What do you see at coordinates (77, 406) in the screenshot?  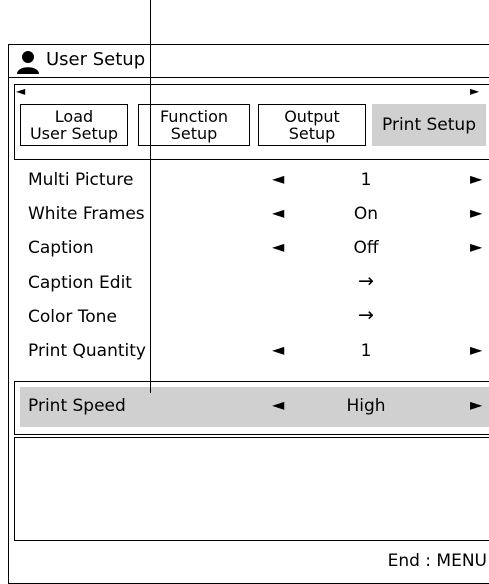 I see `setting-label: Print Speed` at bounding box center [77, 406].